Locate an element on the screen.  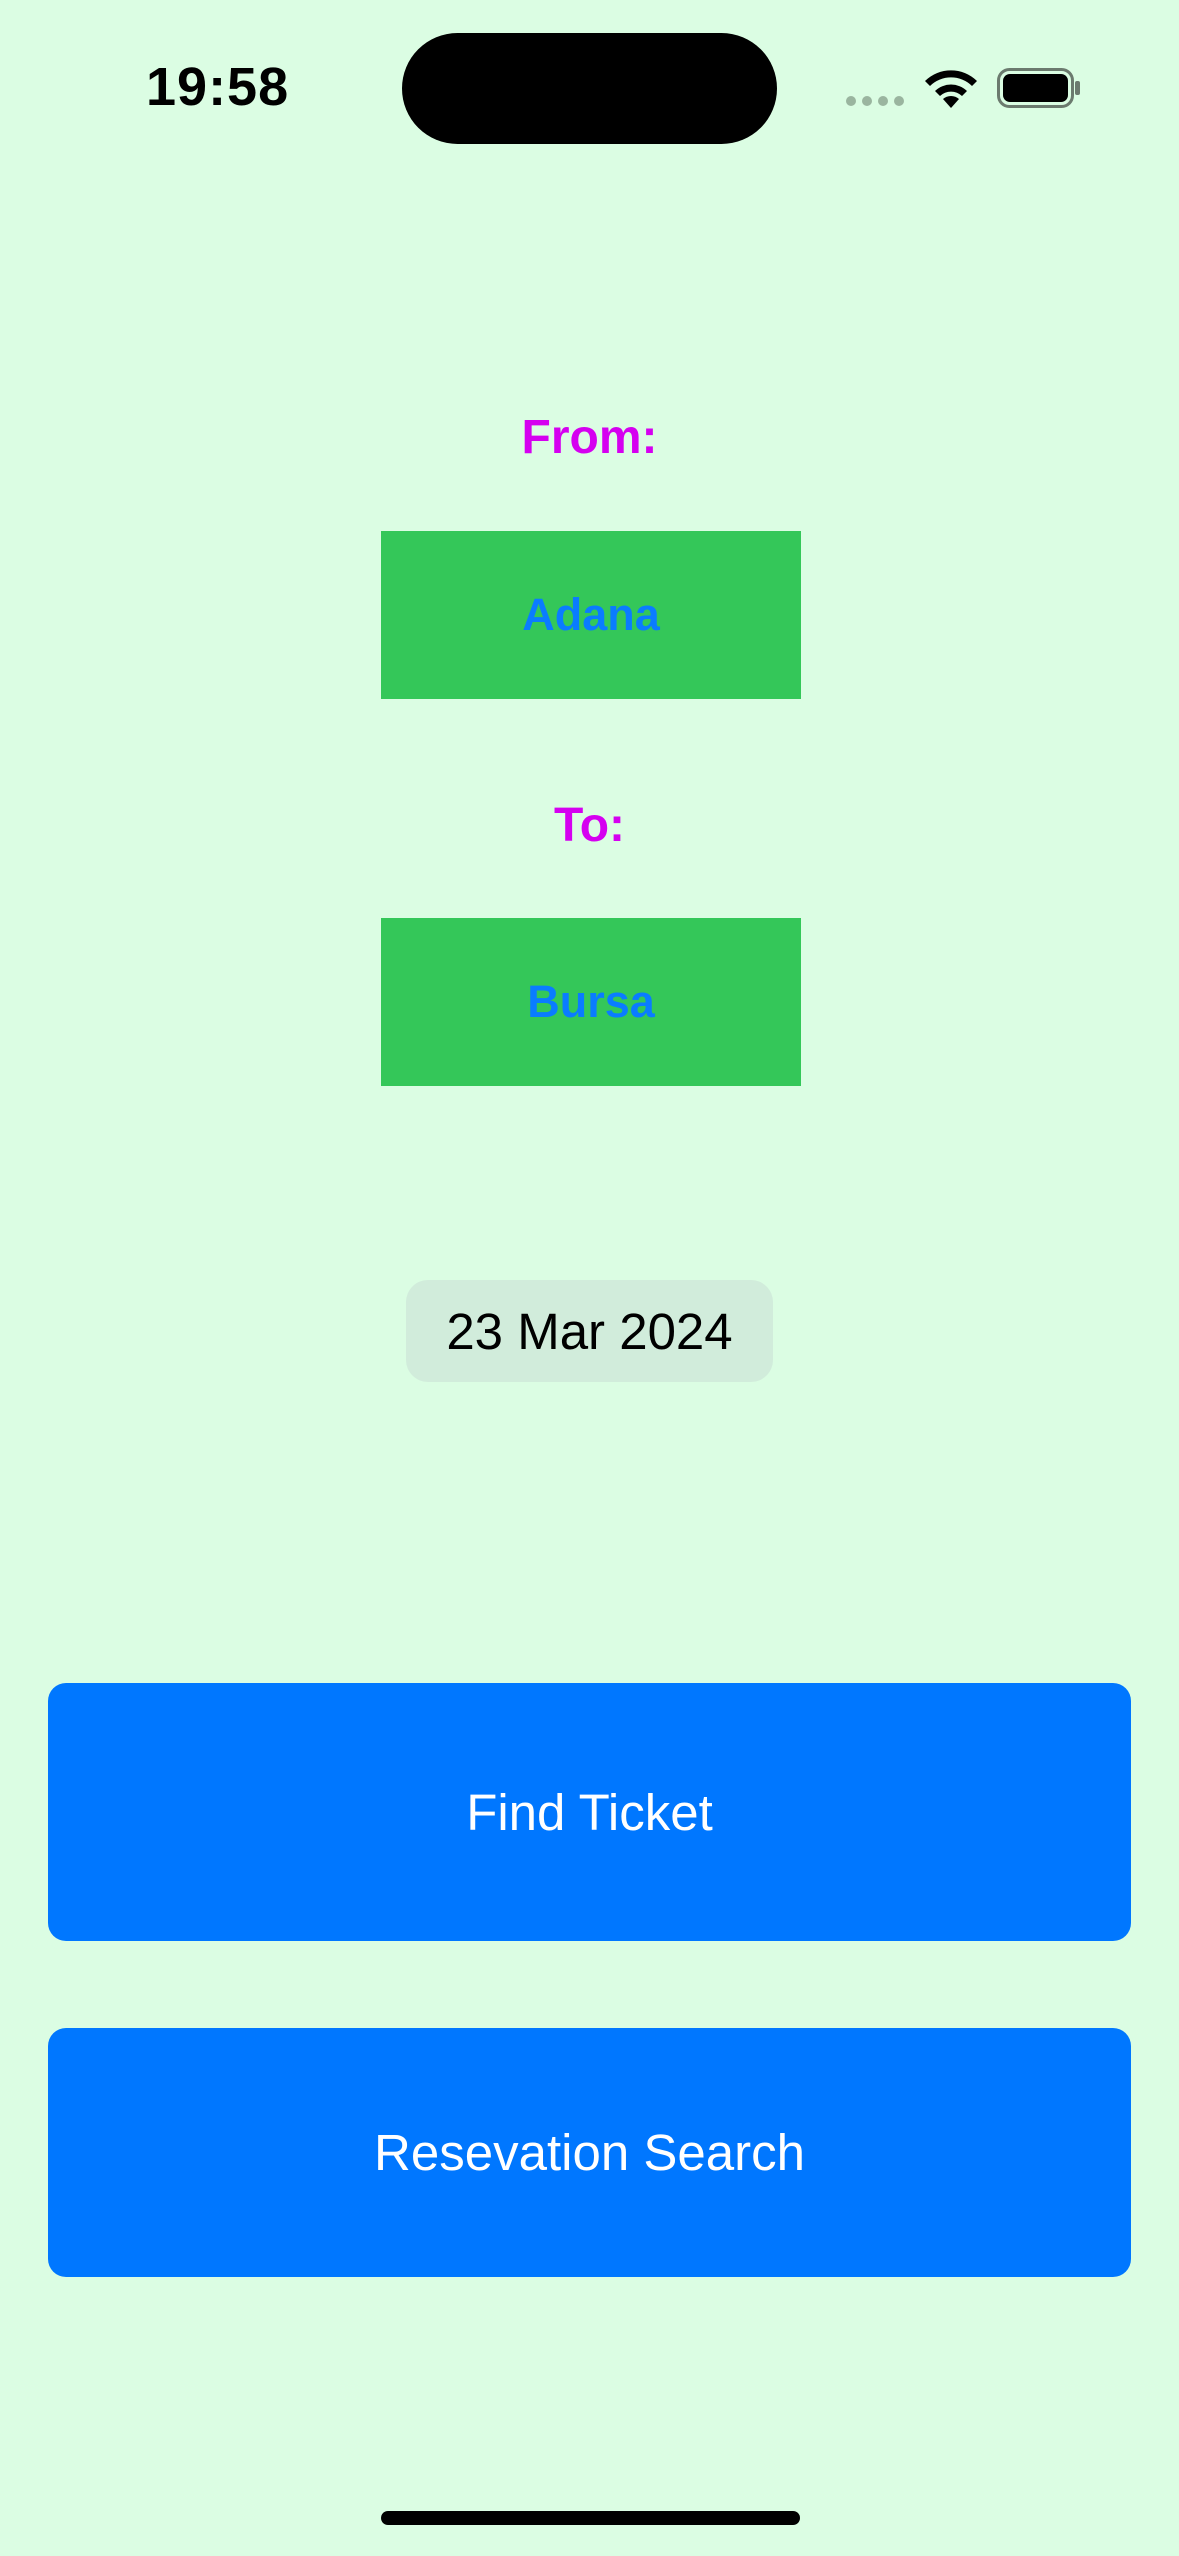
battery-icon is located at coordinates (1038, 88).